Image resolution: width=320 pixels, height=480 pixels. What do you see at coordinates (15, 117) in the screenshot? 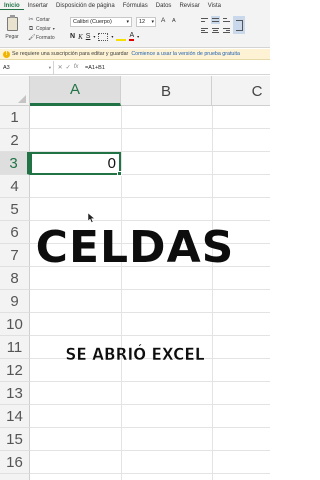
I see `row-header: 1` at bounding box center [15, 117].